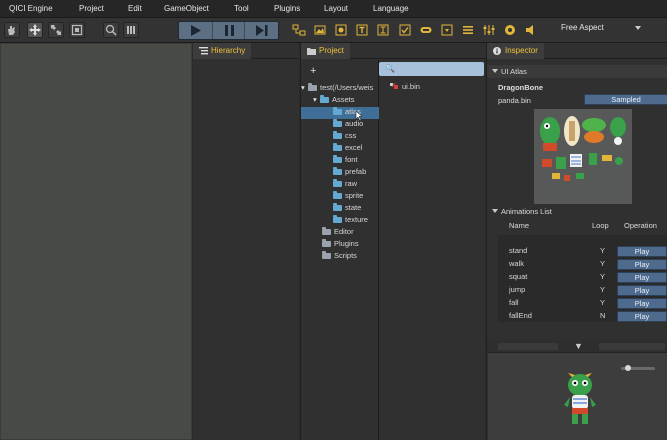 The image size is (667, 440). I want to click on animation-name: jump, so click(517, 289).